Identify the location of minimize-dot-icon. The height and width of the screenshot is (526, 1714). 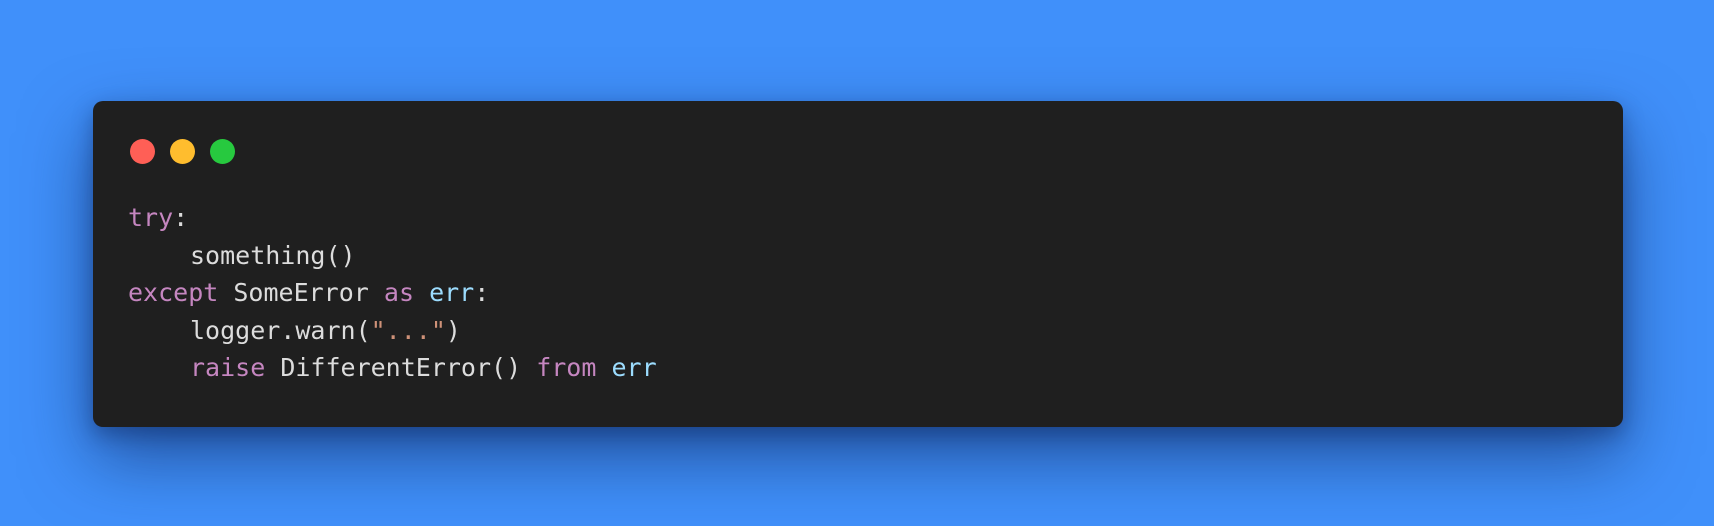
(182, 151).